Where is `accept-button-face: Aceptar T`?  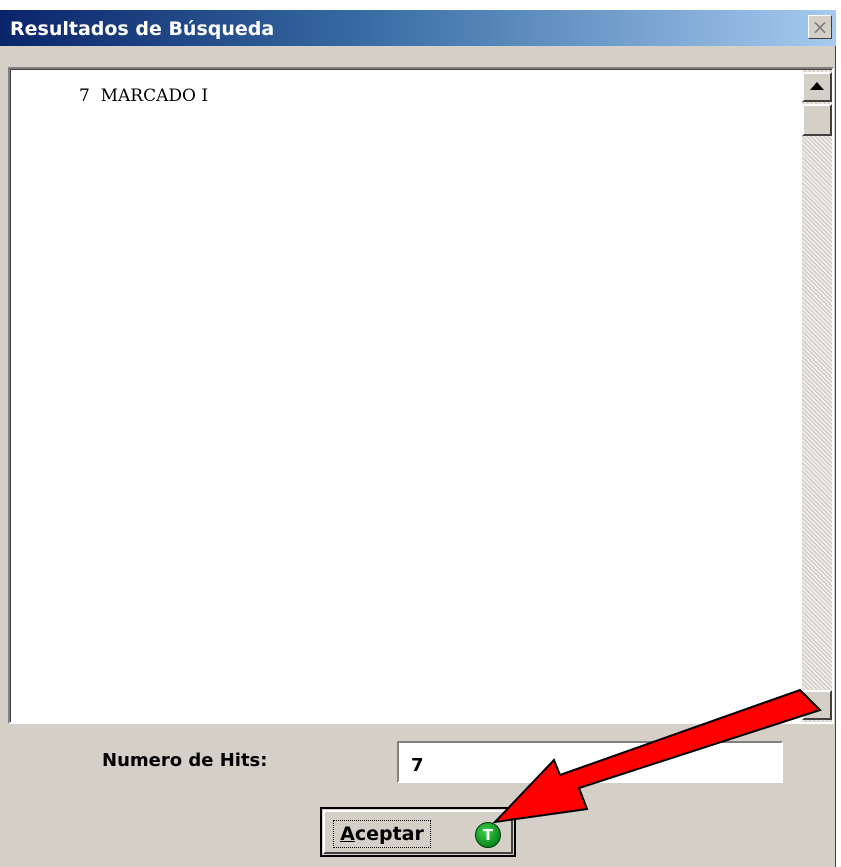 accept-button-face: Aceptar T is located at coordinates (418, 832).